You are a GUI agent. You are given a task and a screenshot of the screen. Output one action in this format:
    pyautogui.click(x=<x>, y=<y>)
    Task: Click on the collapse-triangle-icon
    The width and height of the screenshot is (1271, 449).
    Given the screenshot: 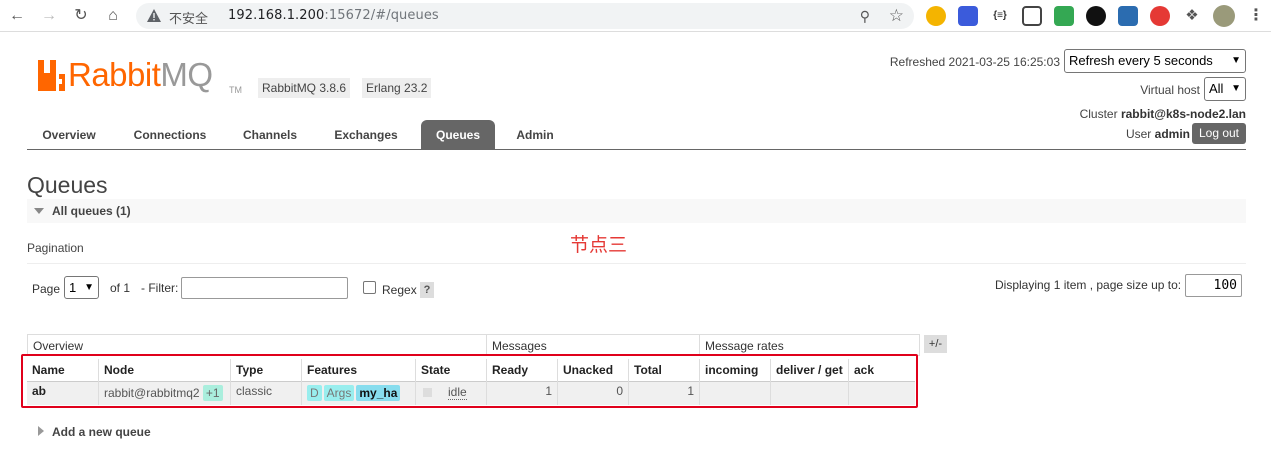 What is the action you would take?
    pyautogui.click(x=39, y=211)
    